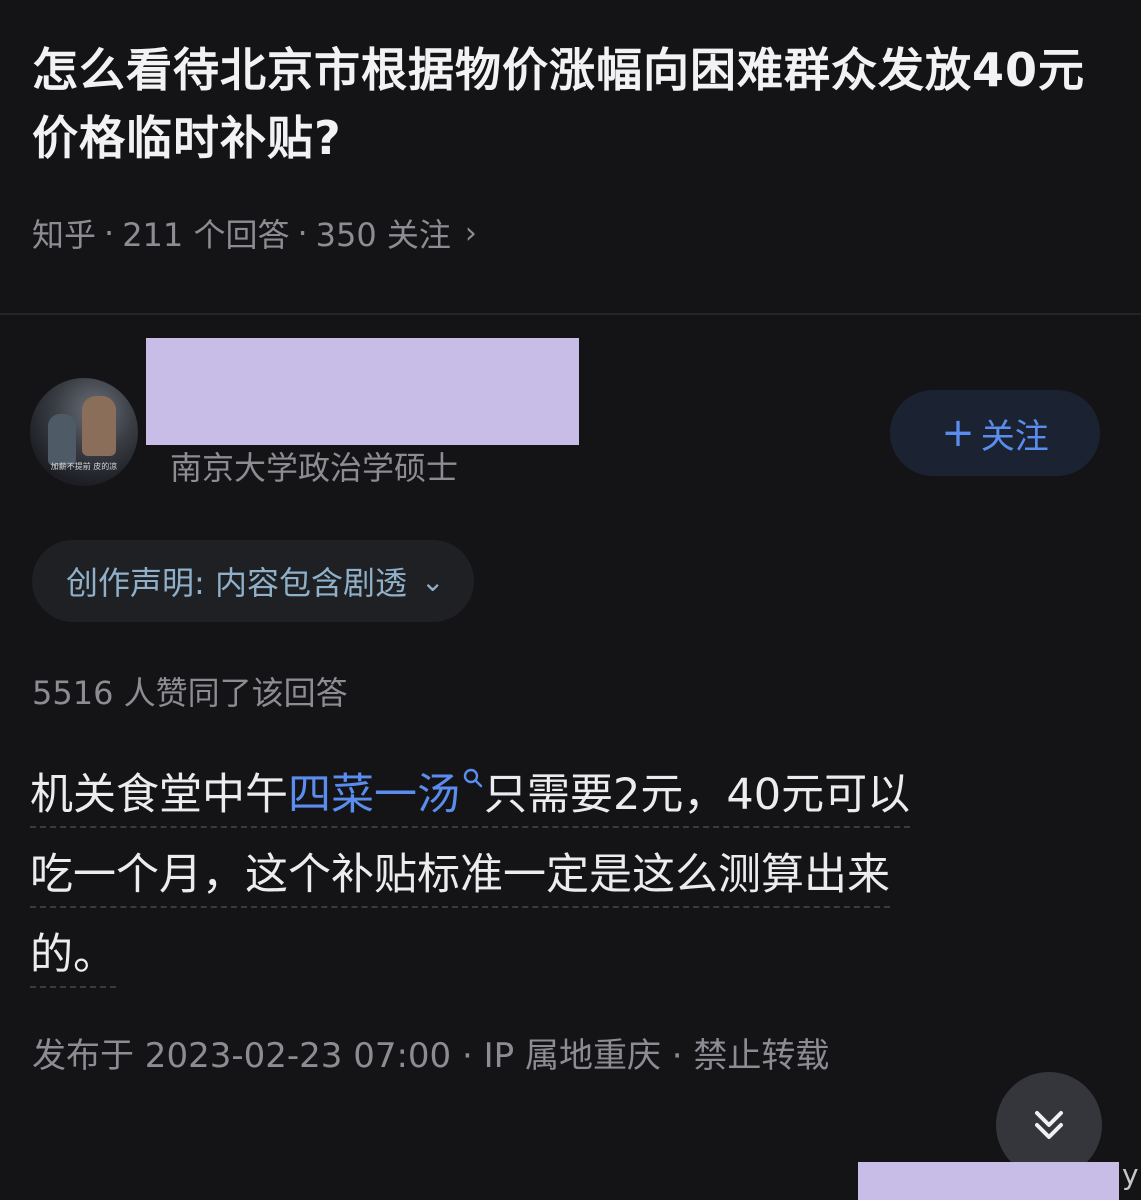  I want to click on upvote-count: 5516 人赞同了该回答, so click(190, 693).